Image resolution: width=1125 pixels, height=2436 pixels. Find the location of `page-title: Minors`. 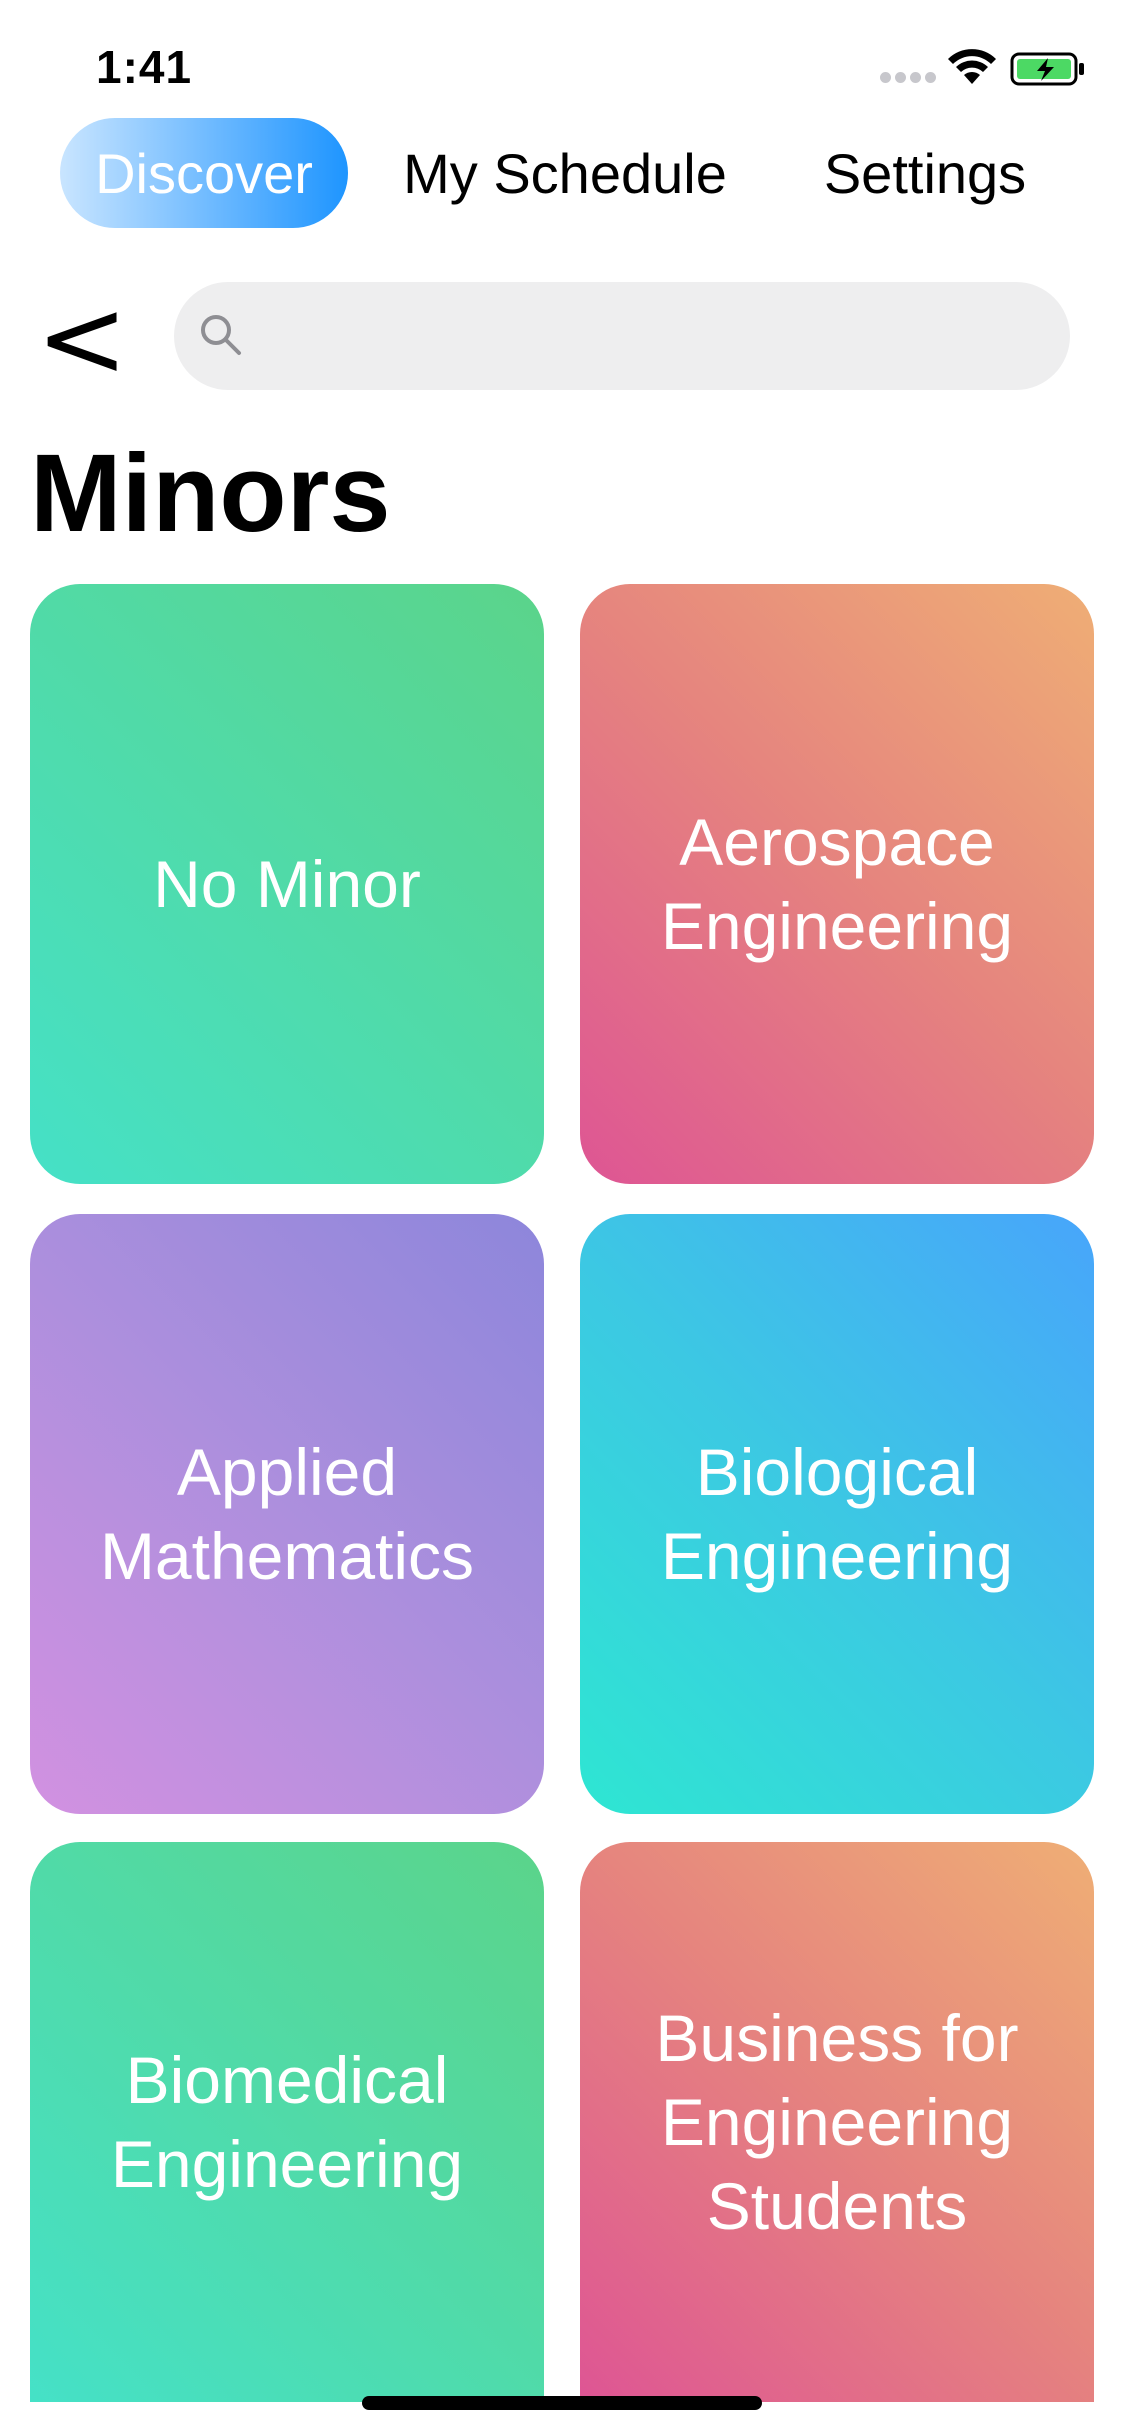

page-title: Minors is located at coordinates (210, 493).